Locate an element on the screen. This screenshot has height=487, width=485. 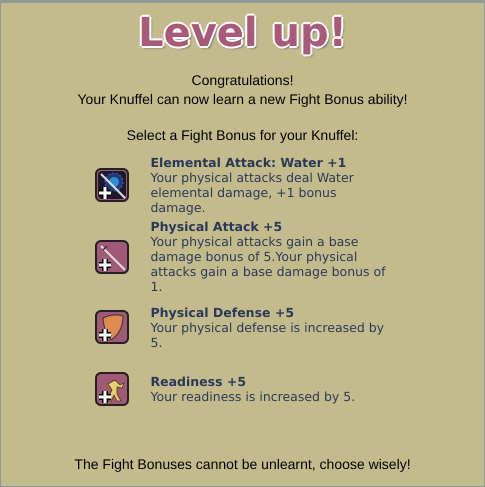
bonus-name: Readiness +5 is located at coordinates (199, 381).